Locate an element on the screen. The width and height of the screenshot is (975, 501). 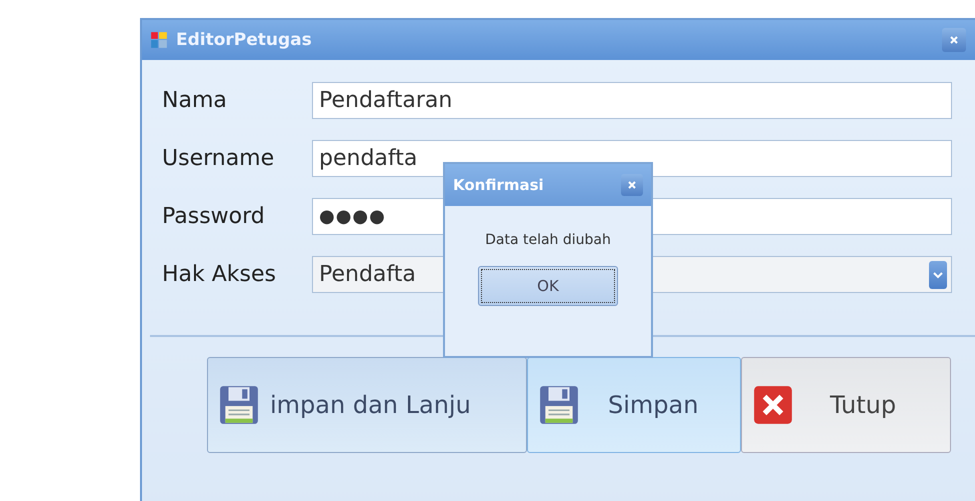
dialog-message: Data telah diubah is located at coordinates (548, 240).